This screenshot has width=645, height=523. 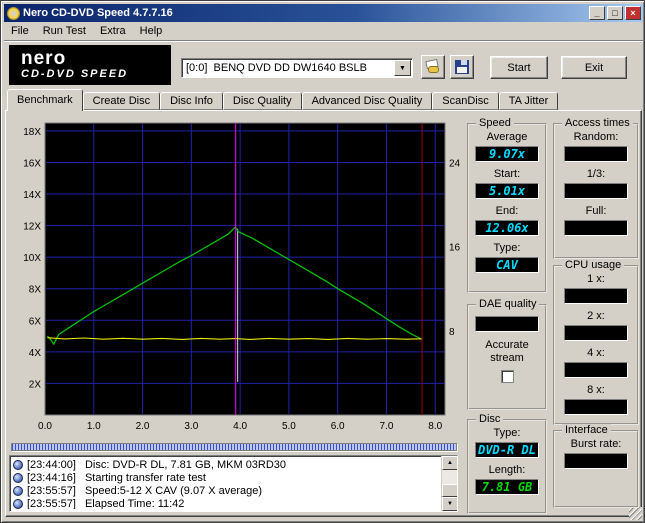 What do you see at coordinates (519, 67) in the screenshot?
I see `start-button: Start` at bounding box center [519, 67].